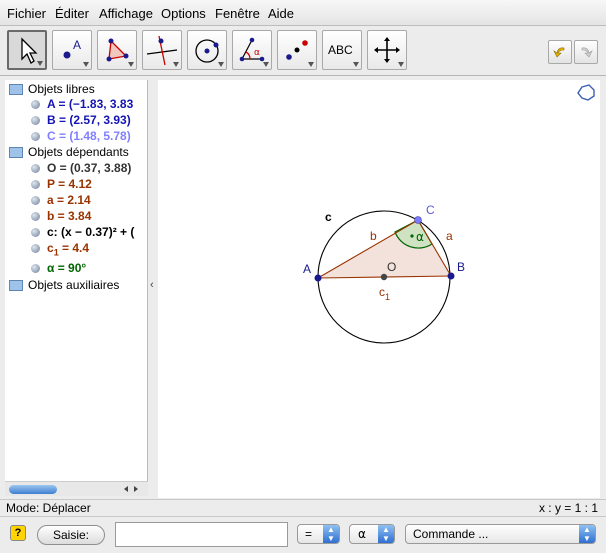 This screenshot has width=606, height=553. What do you see at coordinates (297, 50) in the screenshot?
I see `reflect-tool-button` at bounding box center [297, 50].